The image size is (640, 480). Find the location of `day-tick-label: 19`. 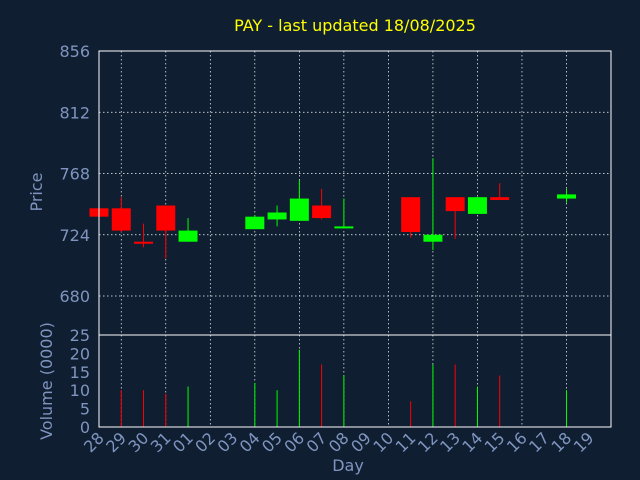

day-tick-label: 19 is located at coordinates (584, 442).